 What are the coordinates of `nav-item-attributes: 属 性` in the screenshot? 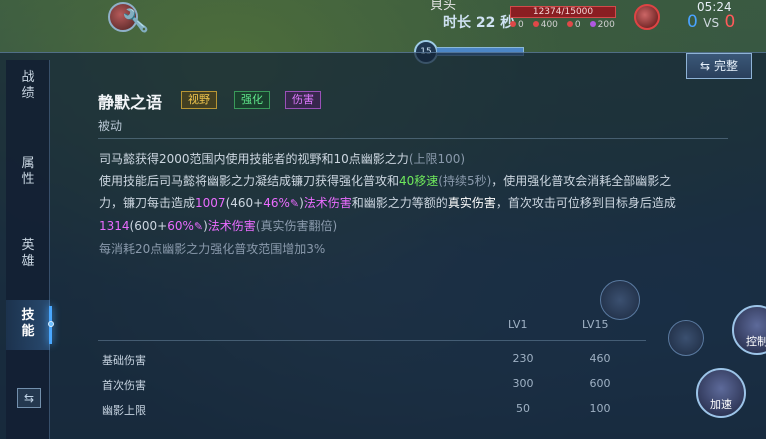 It's located at (28, 173).